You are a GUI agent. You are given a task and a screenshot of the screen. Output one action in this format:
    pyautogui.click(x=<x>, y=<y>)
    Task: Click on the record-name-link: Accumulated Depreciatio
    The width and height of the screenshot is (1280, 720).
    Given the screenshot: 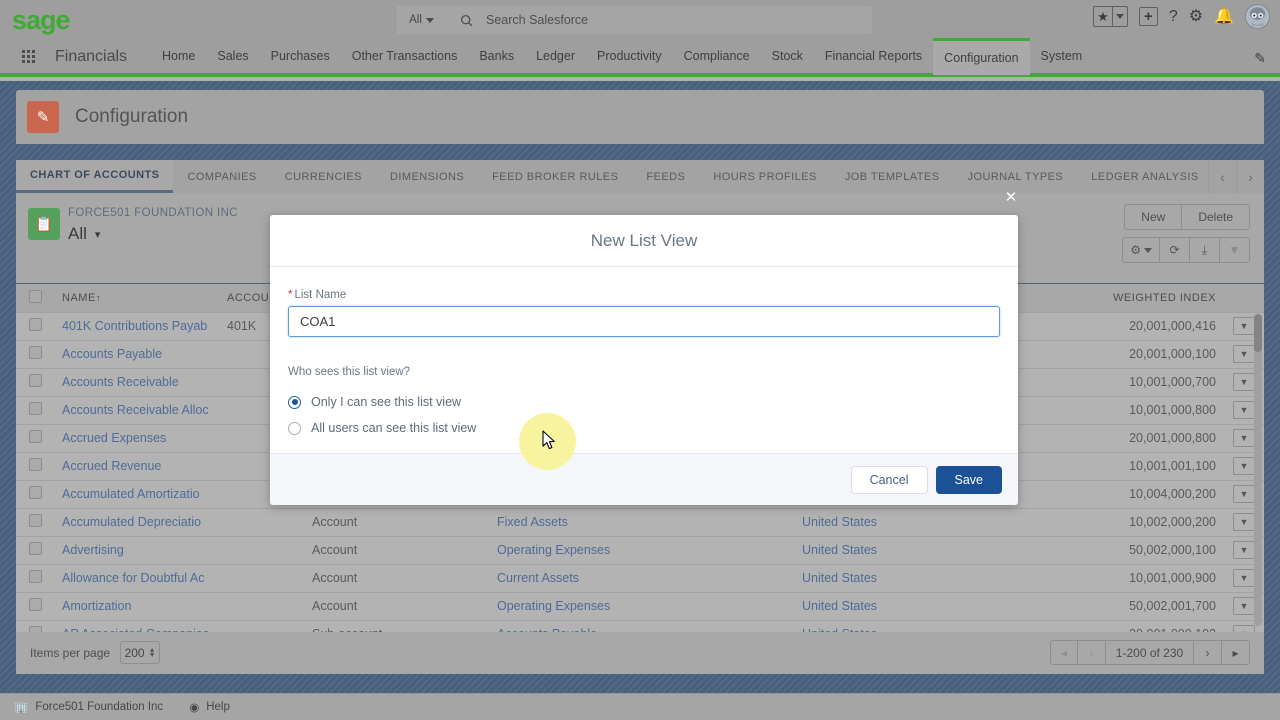 What is the action you would take?
    pyautogui.click(x=131, y=522)
    